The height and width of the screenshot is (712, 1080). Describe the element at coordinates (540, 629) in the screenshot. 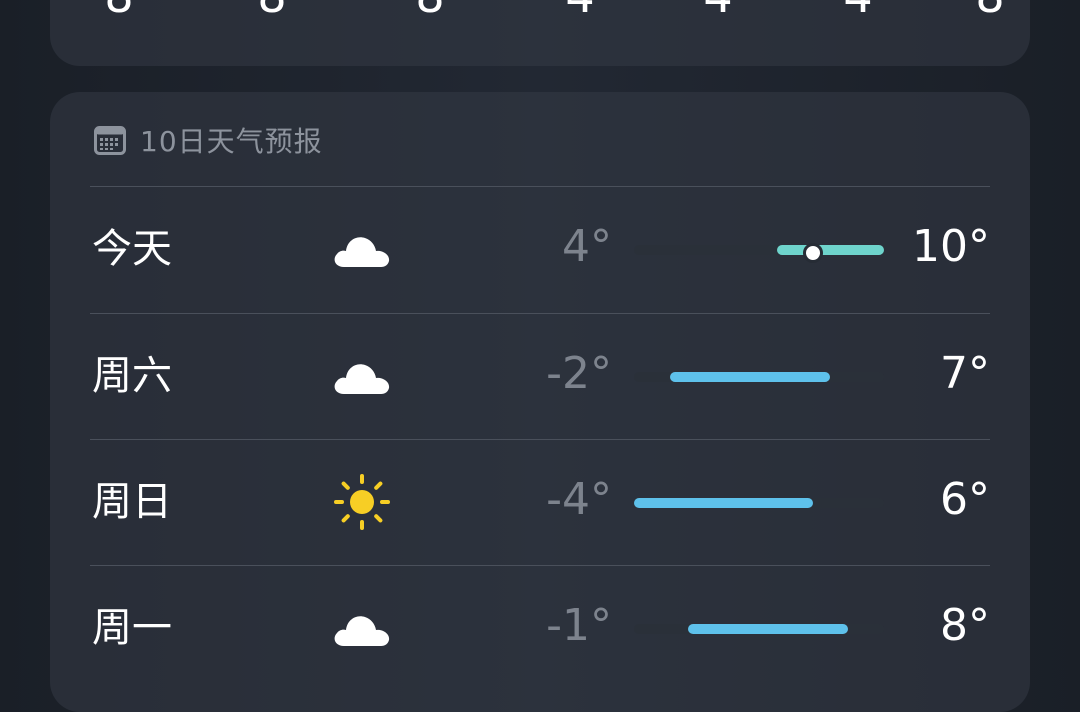

I see `forecast-row-monday: 周一 -1° 8°` at that location.